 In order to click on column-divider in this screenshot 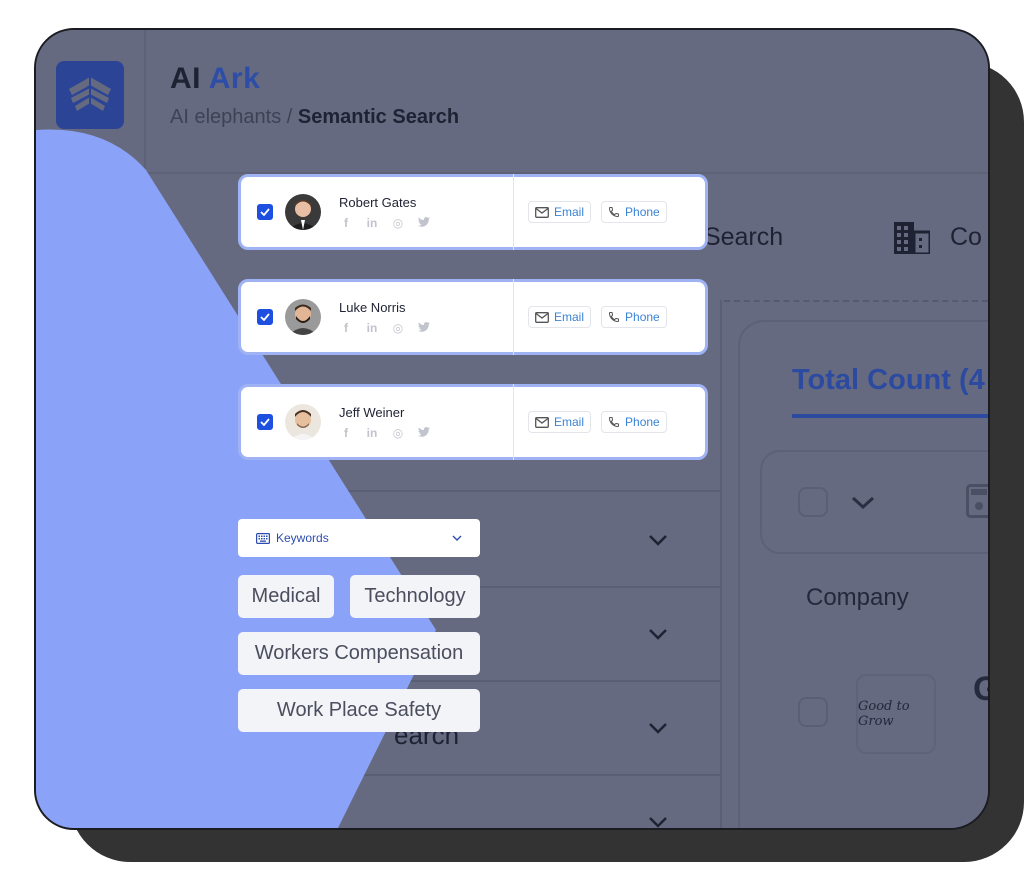, I will do `click(721, 564)`.